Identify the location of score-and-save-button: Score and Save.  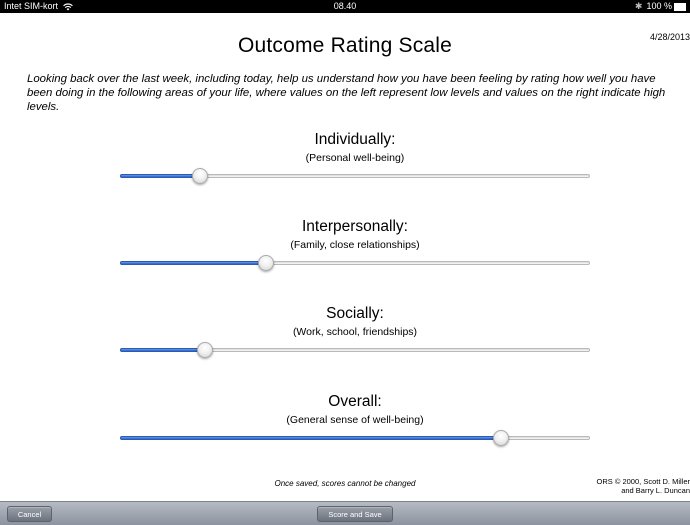
(355, 514).